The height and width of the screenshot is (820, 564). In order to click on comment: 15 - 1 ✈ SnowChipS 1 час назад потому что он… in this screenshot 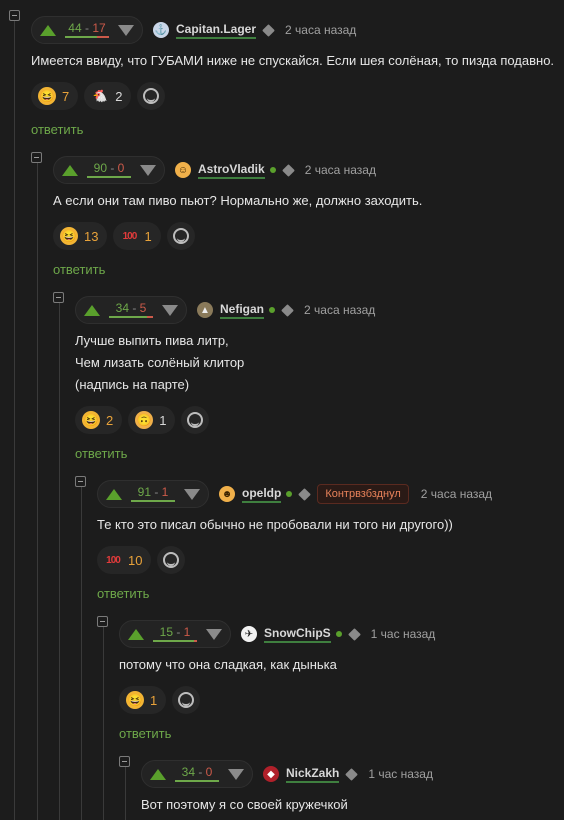, I will do `click(277, 680)`.